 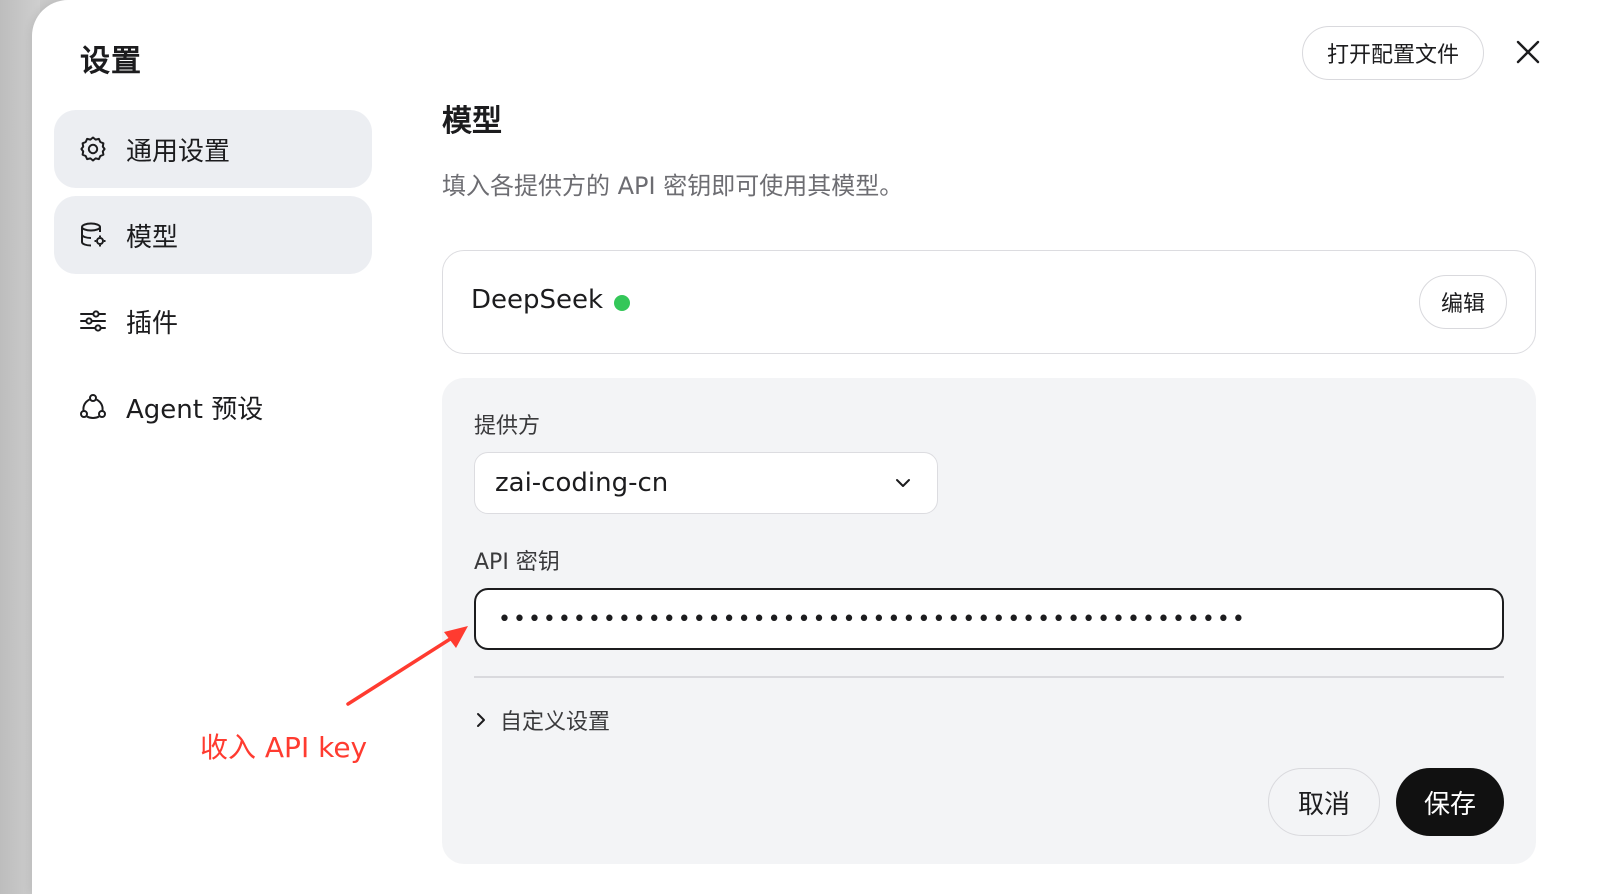 What do you see at coordinates (537, 300) in the screenshot?
I see `provider-name: DeepSeek` at bounding box center [537, 300].